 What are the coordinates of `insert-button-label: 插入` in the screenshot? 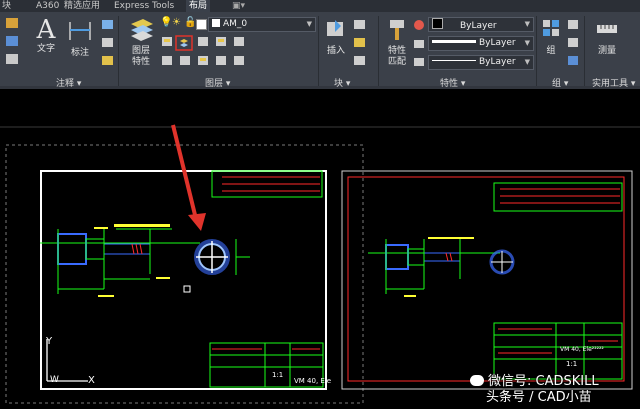 It's located at (335, 51).